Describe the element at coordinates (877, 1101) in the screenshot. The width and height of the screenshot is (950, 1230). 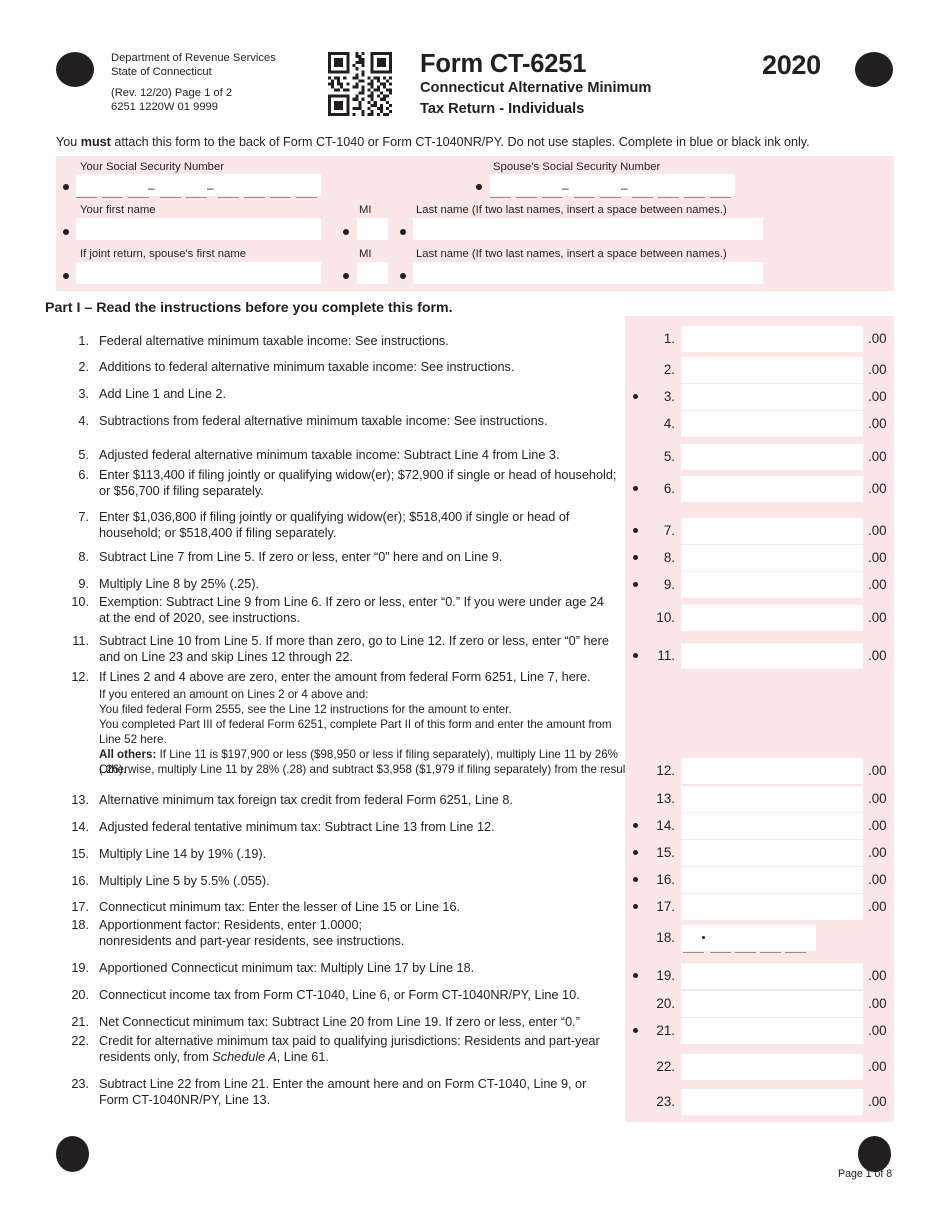
I see `entry-cents-23: .00` at that location.